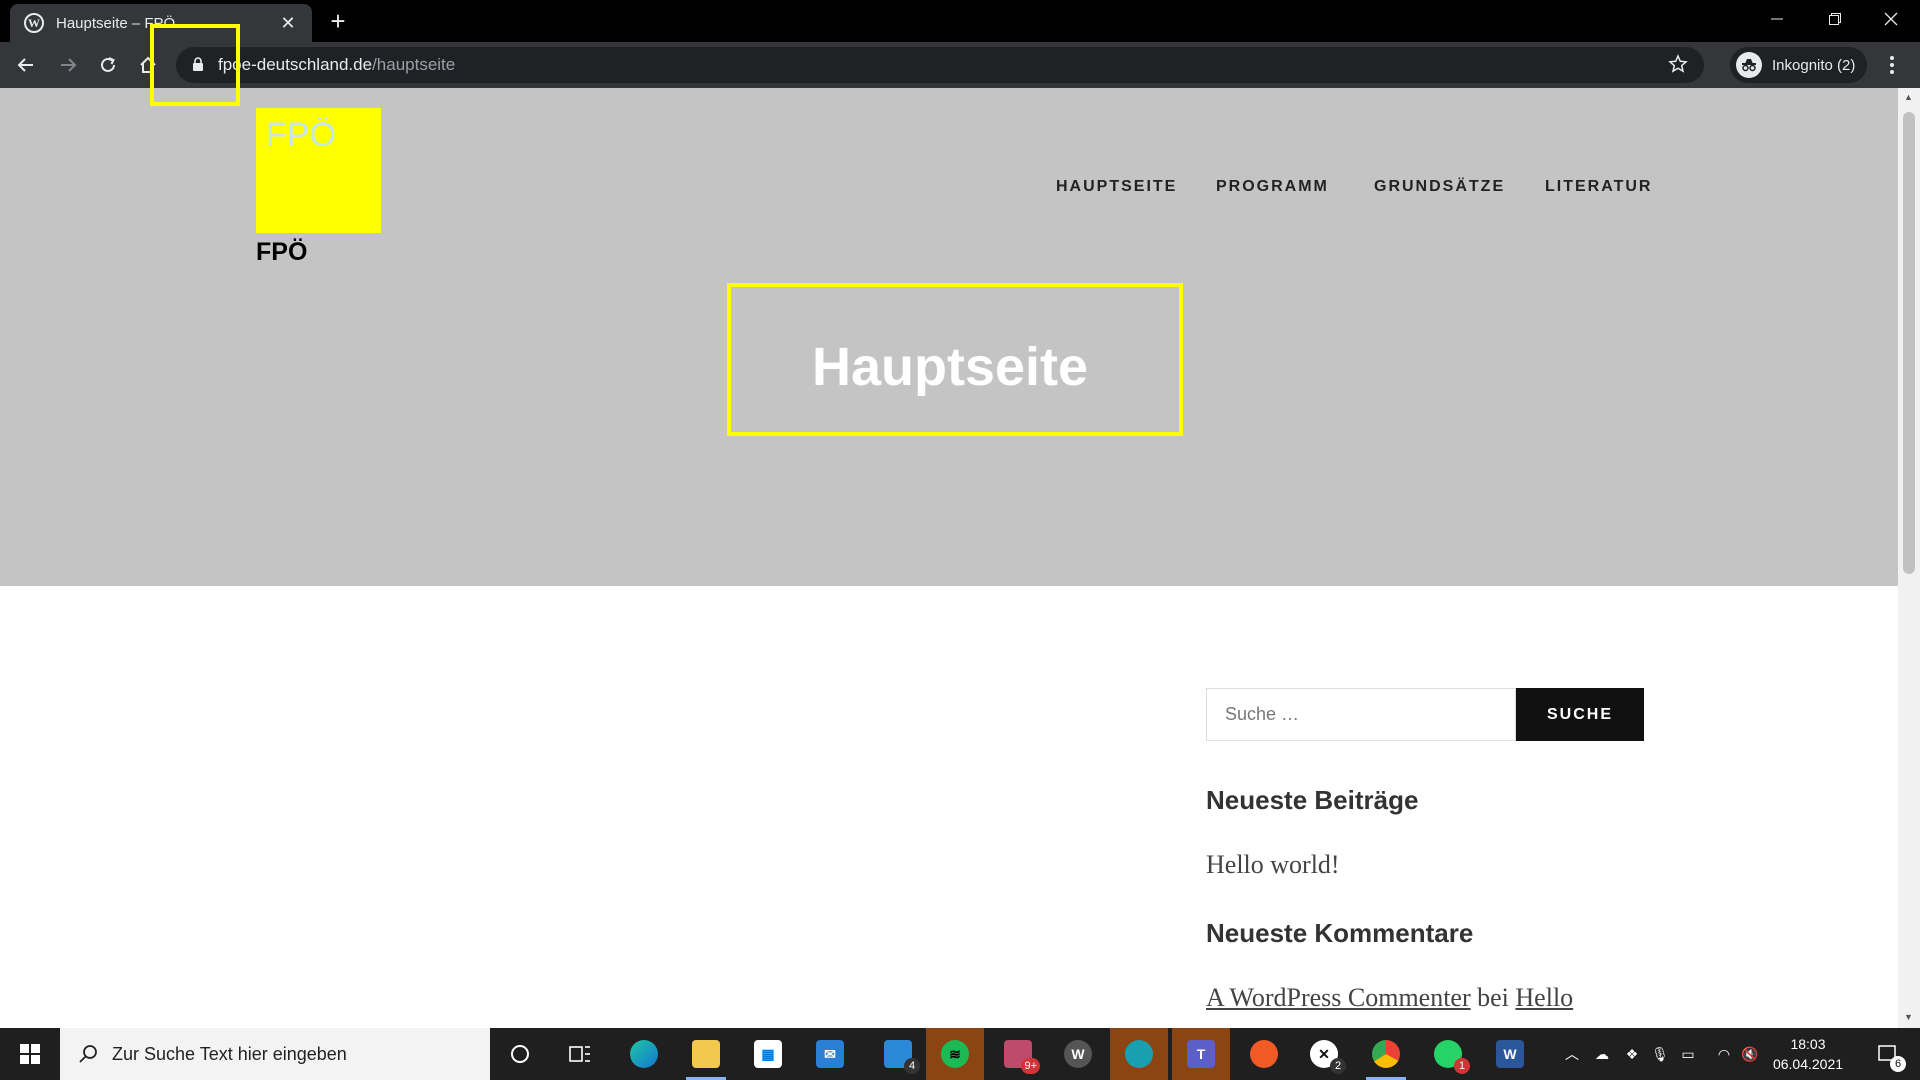 This screenshot has width=1920, height=1080. I want to click on taskbar-app-photos: 9+, so click(1018, 1054).